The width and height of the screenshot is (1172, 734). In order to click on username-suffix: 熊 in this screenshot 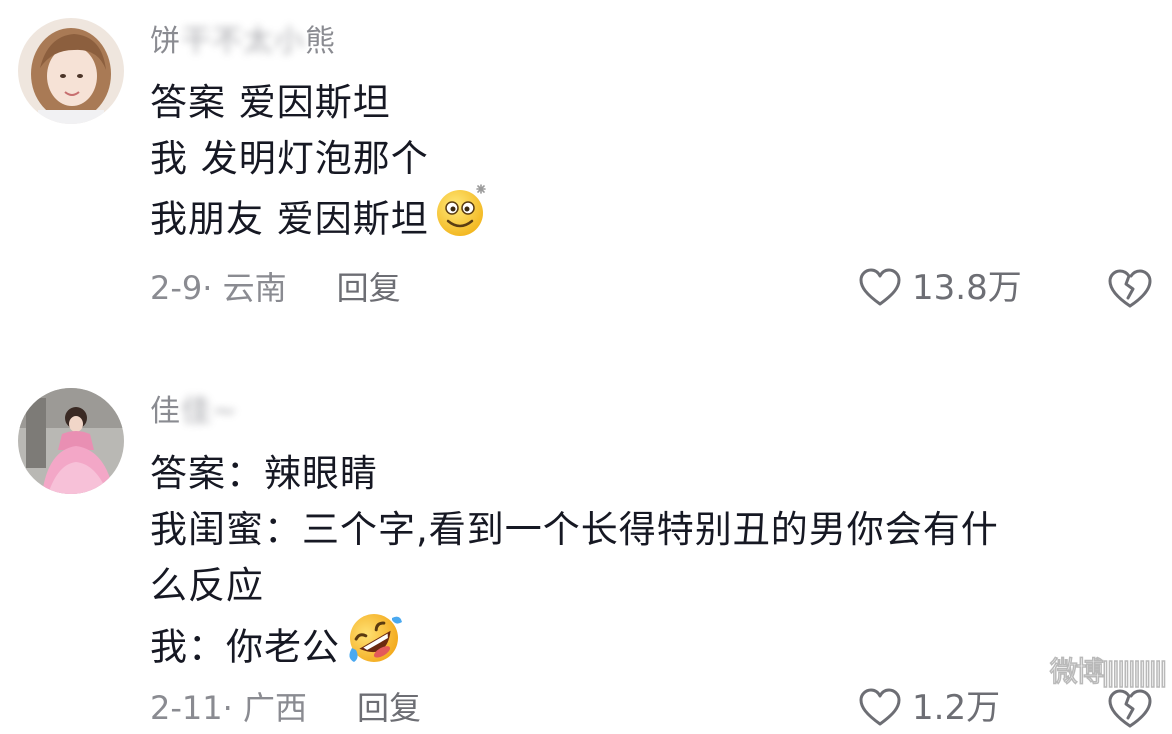, I will do `click(320, 41)`.